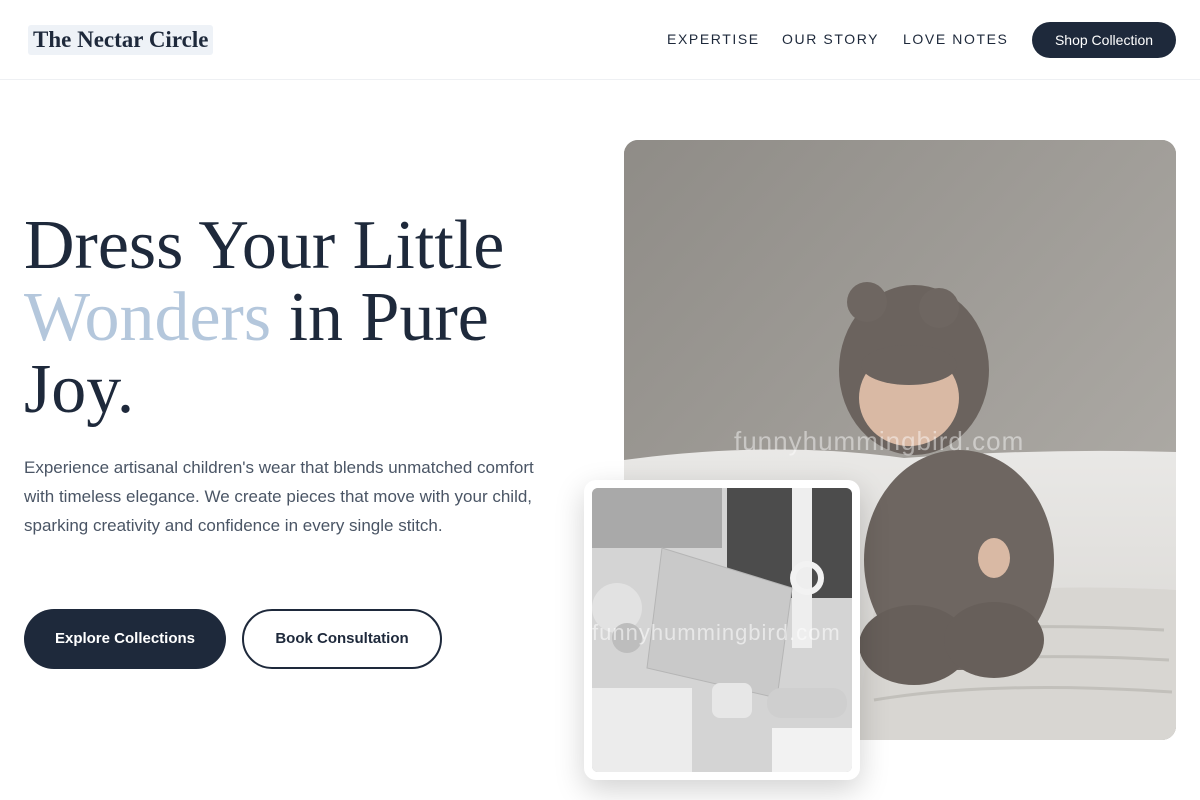  What do you see at coordinates (380, 317) in the screenshot?
I see `headline-line-2-rest: in Pure` at bounding box center [380, 317].